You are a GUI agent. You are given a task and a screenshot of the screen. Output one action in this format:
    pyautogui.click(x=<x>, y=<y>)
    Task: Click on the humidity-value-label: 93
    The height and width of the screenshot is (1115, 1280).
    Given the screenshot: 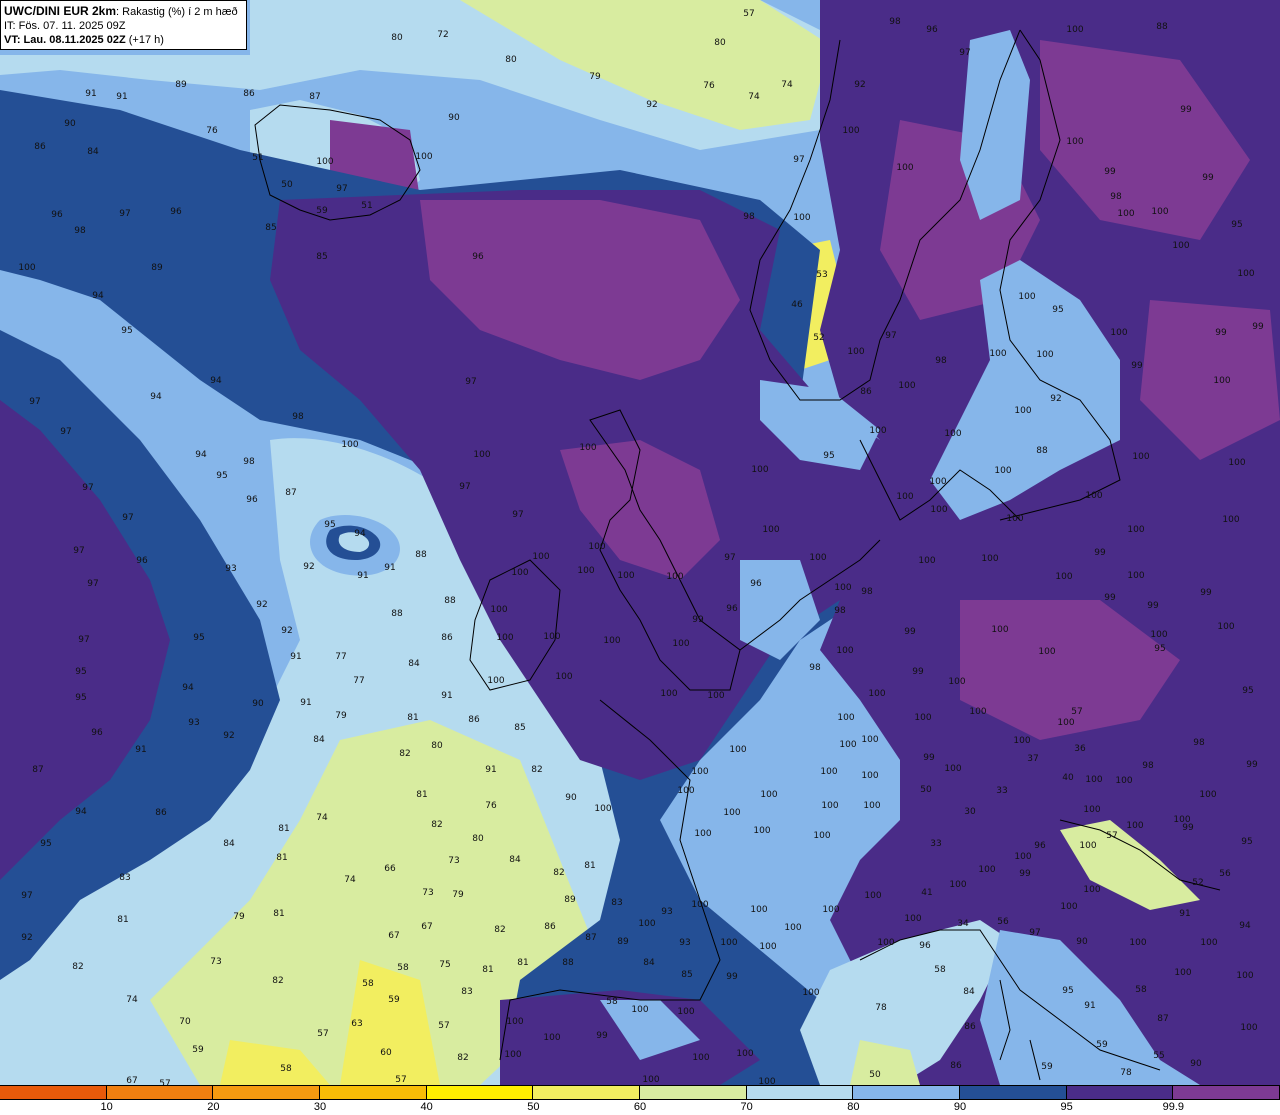 What is the action you would take?
    pyautogui.click(x=194, y=723)
    